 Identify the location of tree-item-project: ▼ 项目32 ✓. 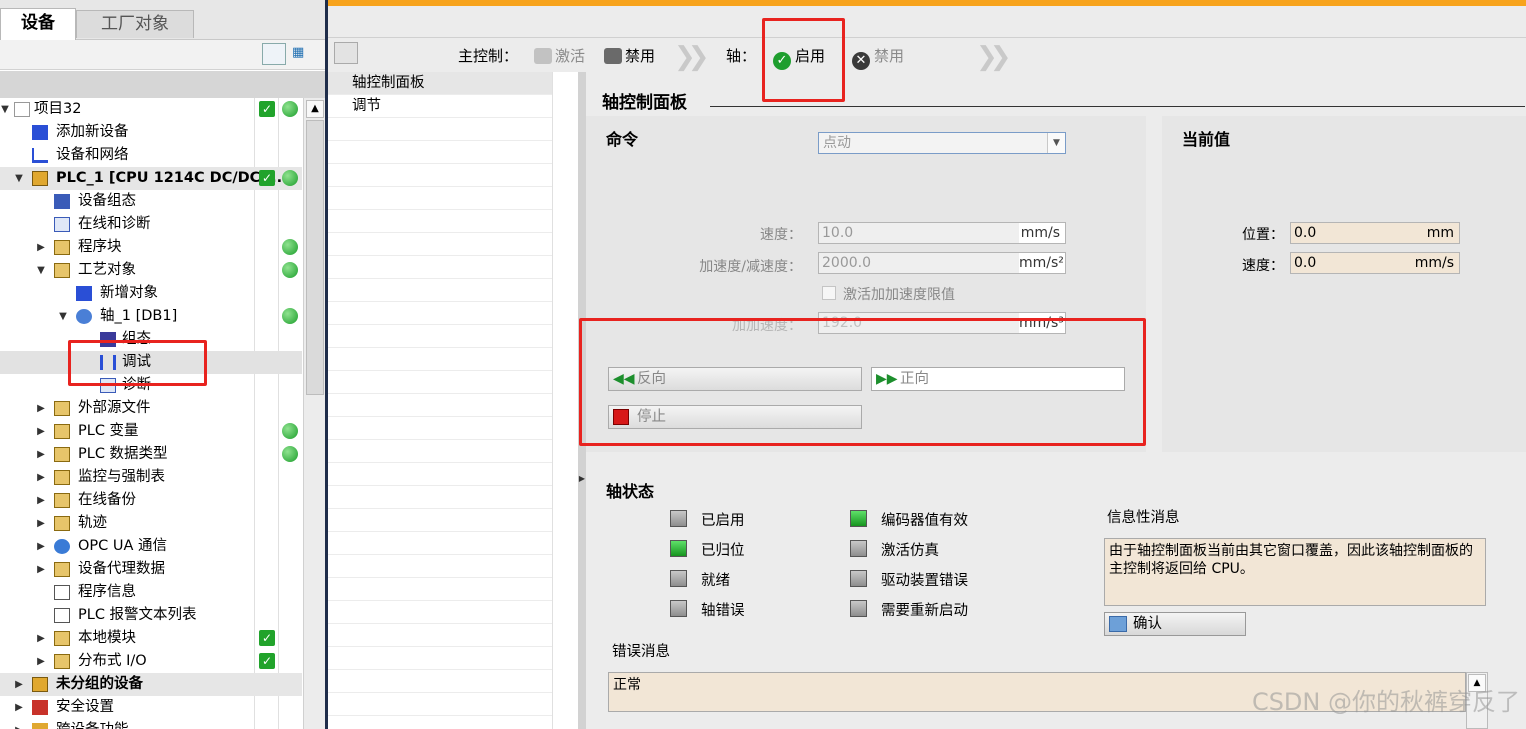
(151, 109).